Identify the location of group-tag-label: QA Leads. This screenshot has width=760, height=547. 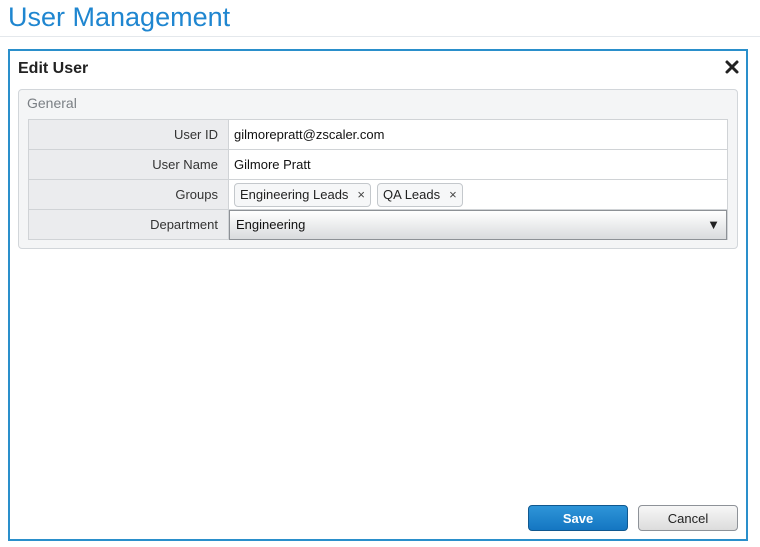
(412, 194).